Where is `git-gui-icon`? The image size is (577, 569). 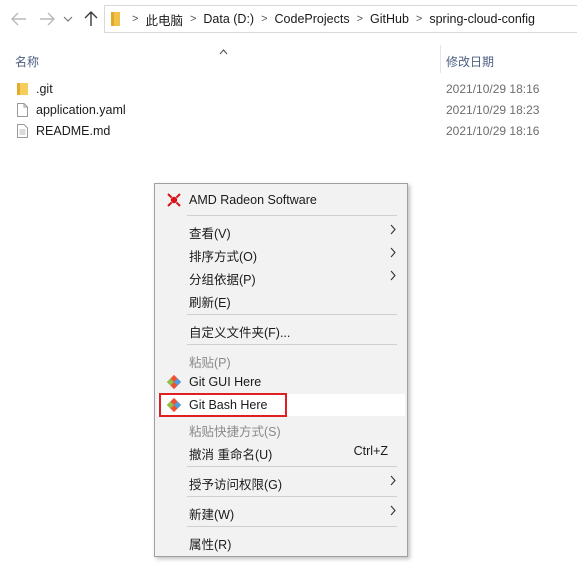 git-gui-icon is located at coordinates (174, 383).